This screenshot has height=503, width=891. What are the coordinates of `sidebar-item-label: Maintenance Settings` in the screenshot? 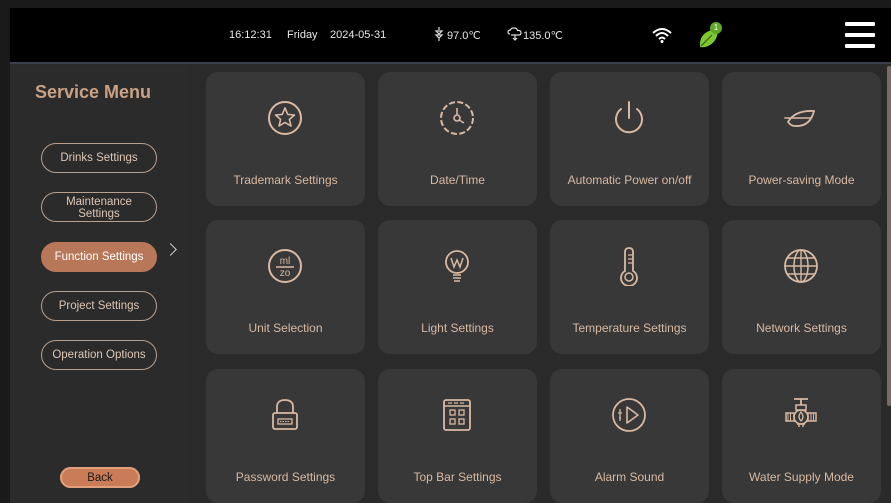 It's located at (99, 208).